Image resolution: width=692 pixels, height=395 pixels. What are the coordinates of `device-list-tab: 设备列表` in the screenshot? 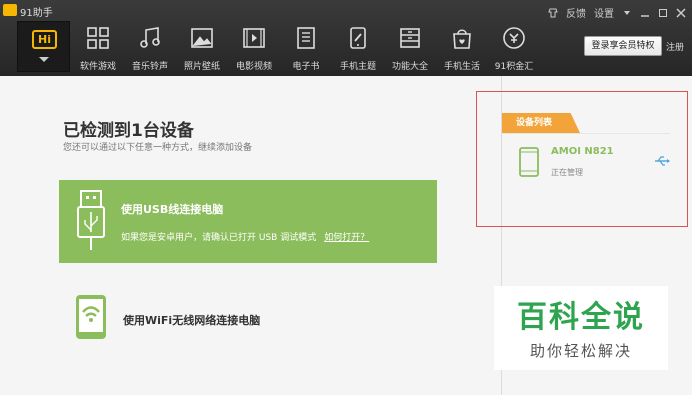 It's located at (541, 123).